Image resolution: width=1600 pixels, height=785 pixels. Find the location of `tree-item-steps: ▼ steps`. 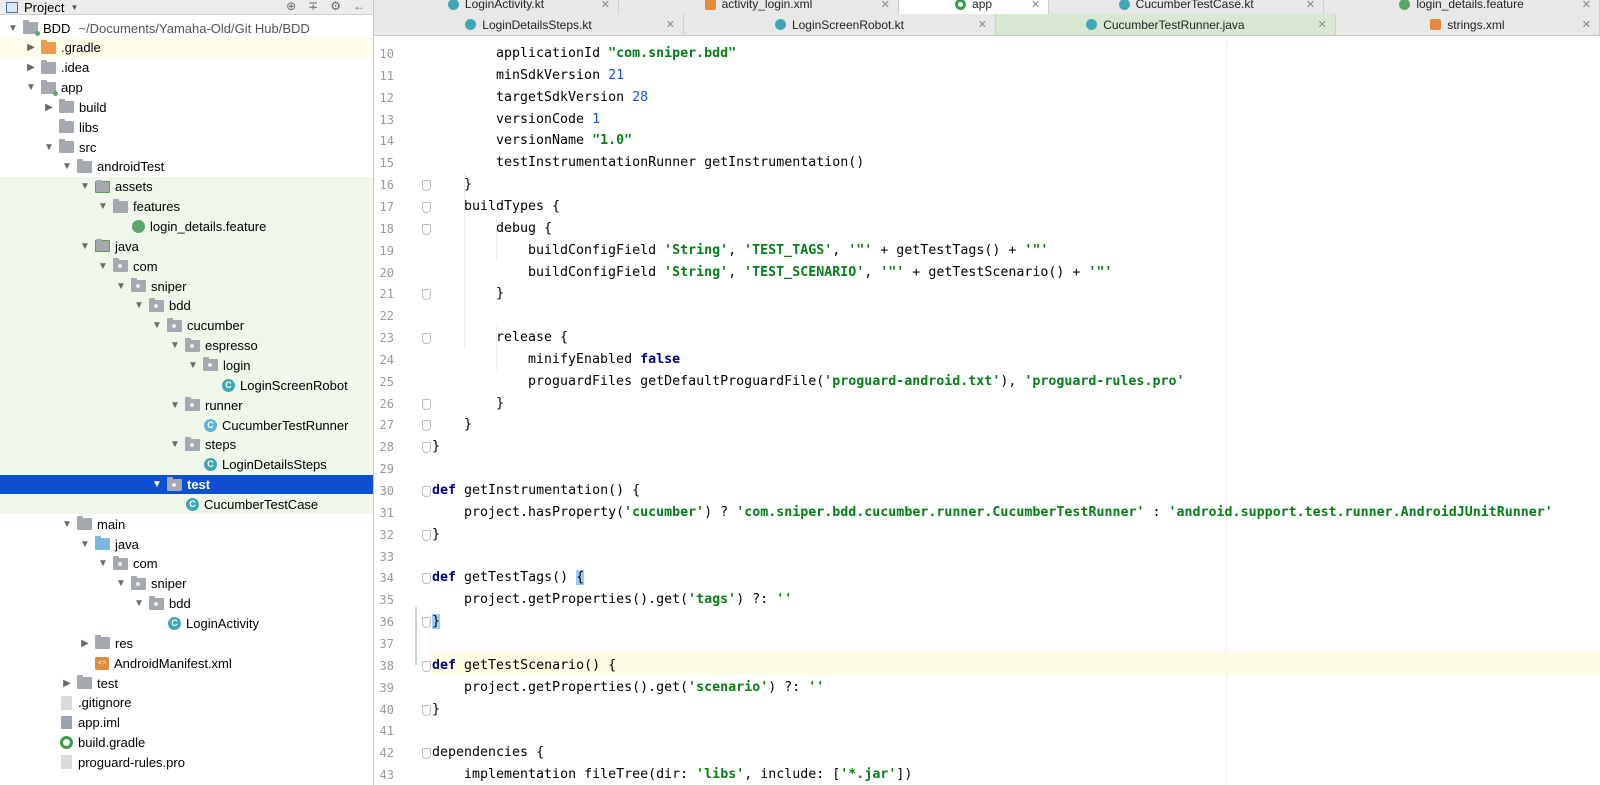

tree-item-steps: ▼ steps is located at coordinates (186, 444).